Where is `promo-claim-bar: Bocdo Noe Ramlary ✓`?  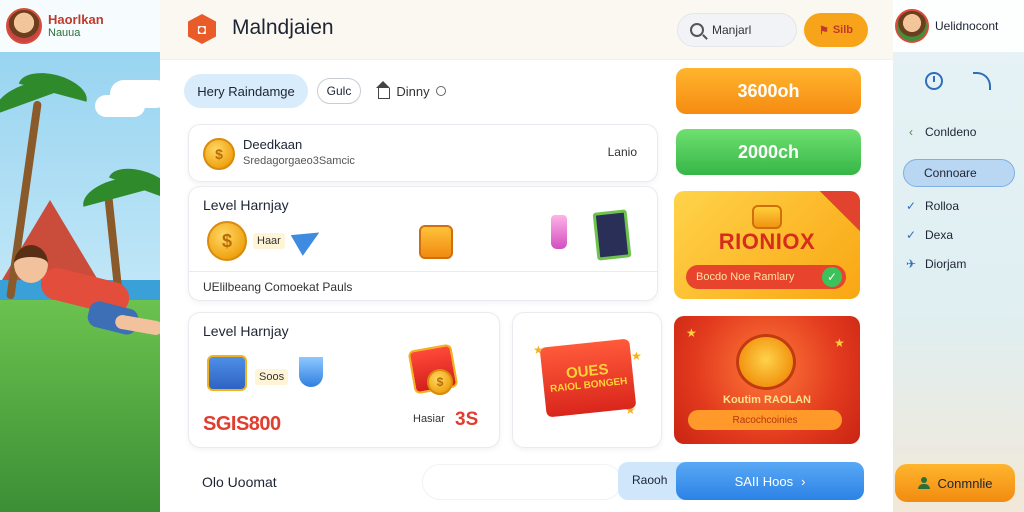 promo-claim-bar: Bocdo Noe Ramlary ✓ is located at coordinates (766, 277).